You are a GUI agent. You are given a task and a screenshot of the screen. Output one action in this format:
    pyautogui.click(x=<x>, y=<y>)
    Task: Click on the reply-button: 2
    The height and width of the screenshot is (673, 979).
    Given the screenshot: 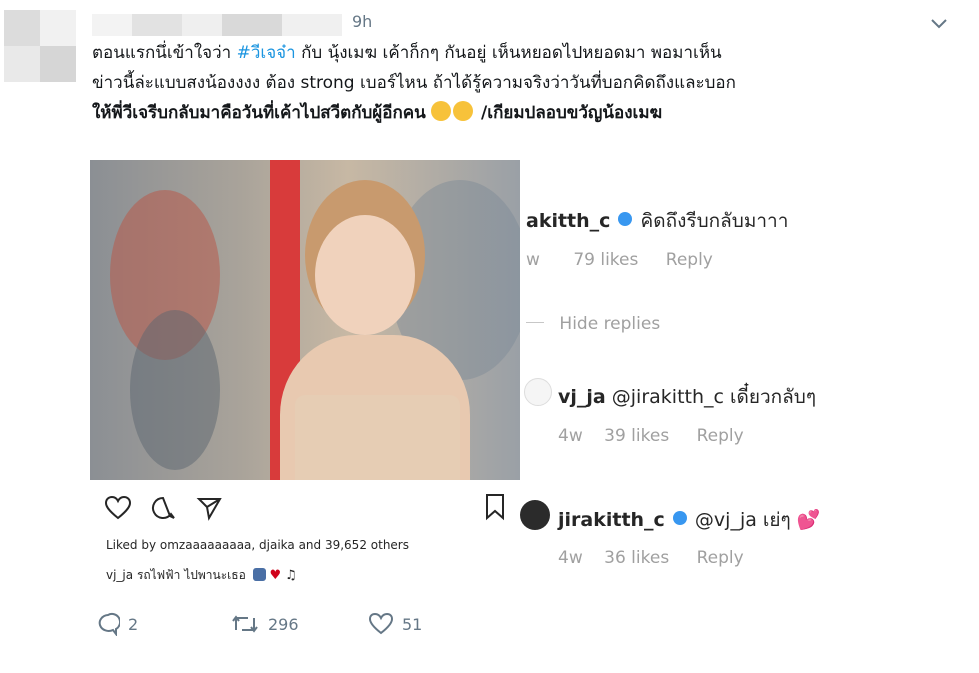 What is the action you would take?
    pyautogui.click(x=117, y=624)
    